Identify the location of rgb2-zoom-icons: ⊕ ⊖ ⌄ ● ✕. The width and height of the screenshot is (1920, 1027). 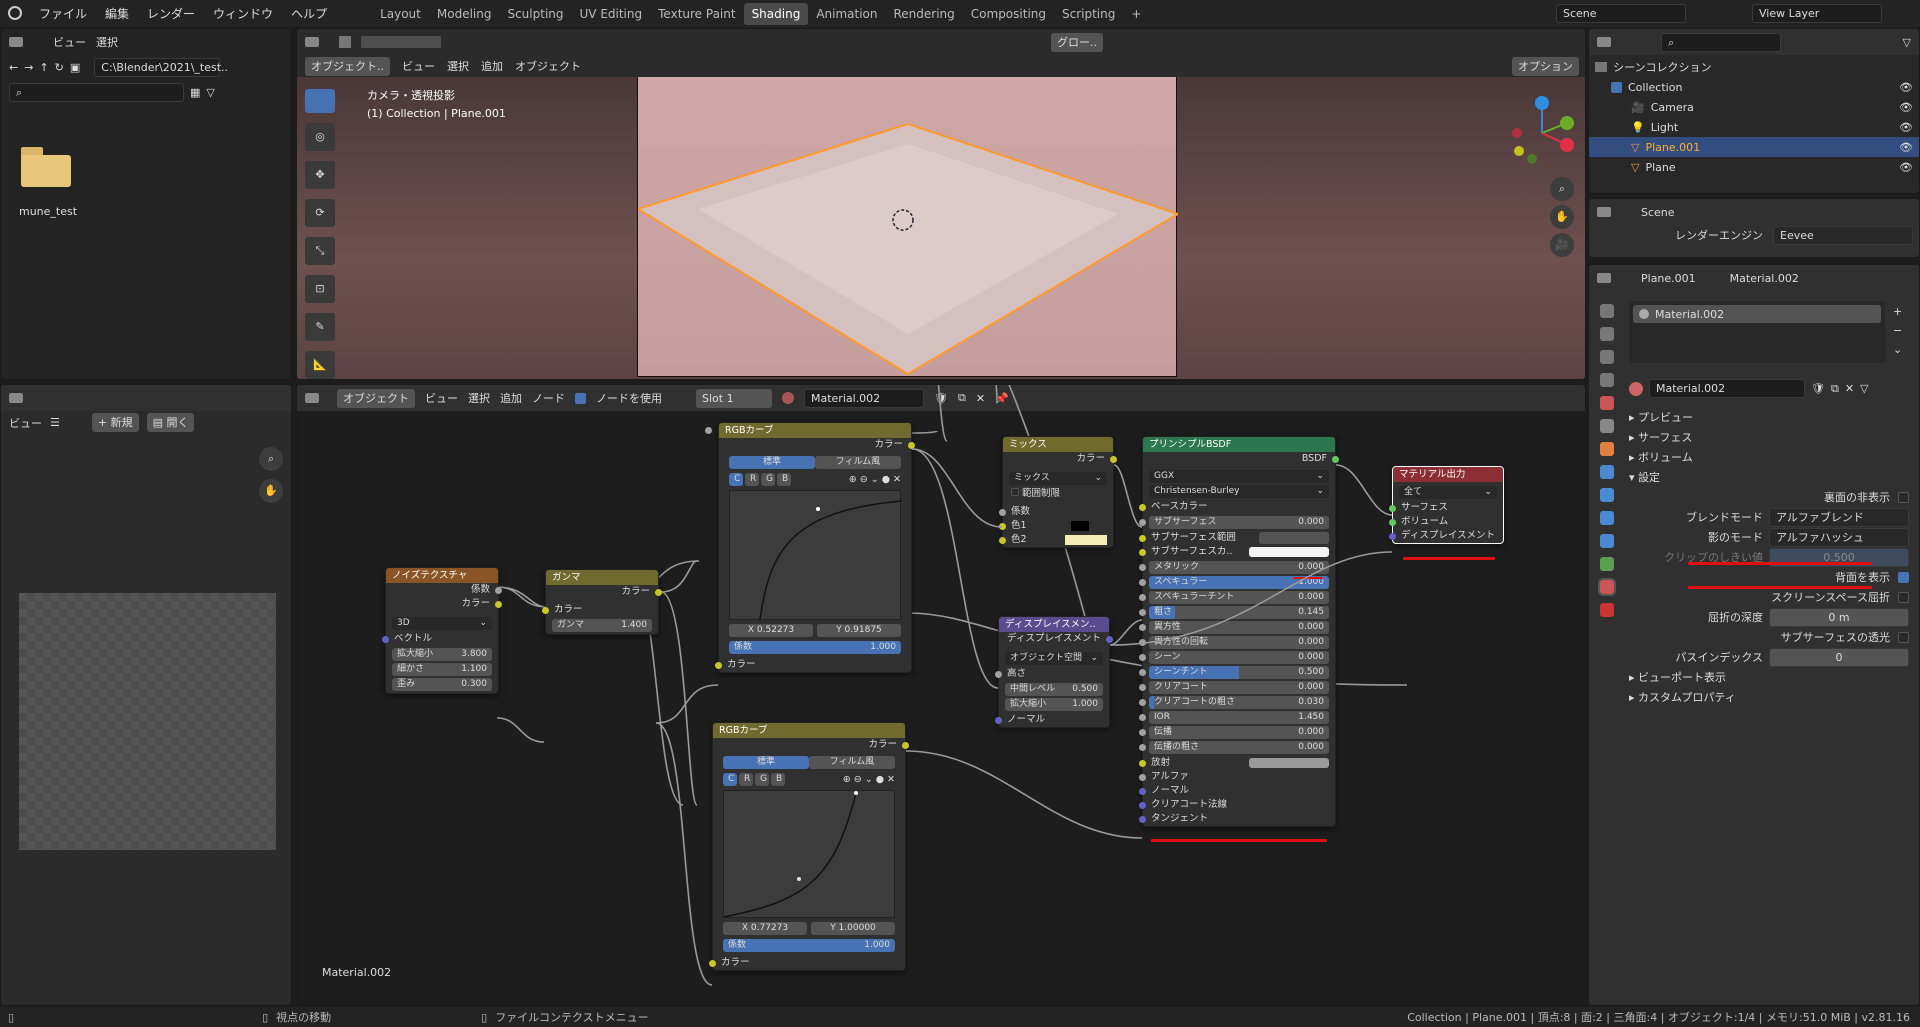
(869, 779).